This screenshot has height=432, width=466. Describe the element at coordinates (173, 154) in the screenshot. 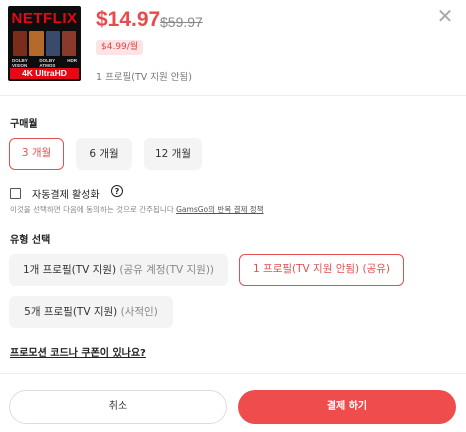

I see `period-option-12: 12 개월` at that location.